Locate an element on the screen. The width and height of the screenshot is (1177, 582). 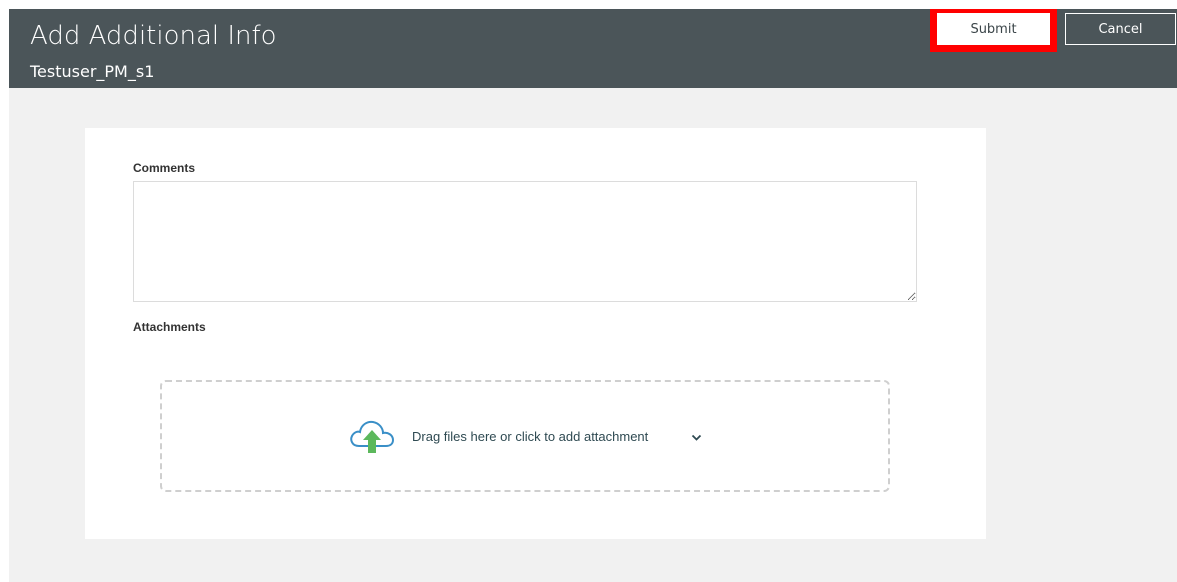
page-title: Add Additional Info is located at coordinates (153, 36).